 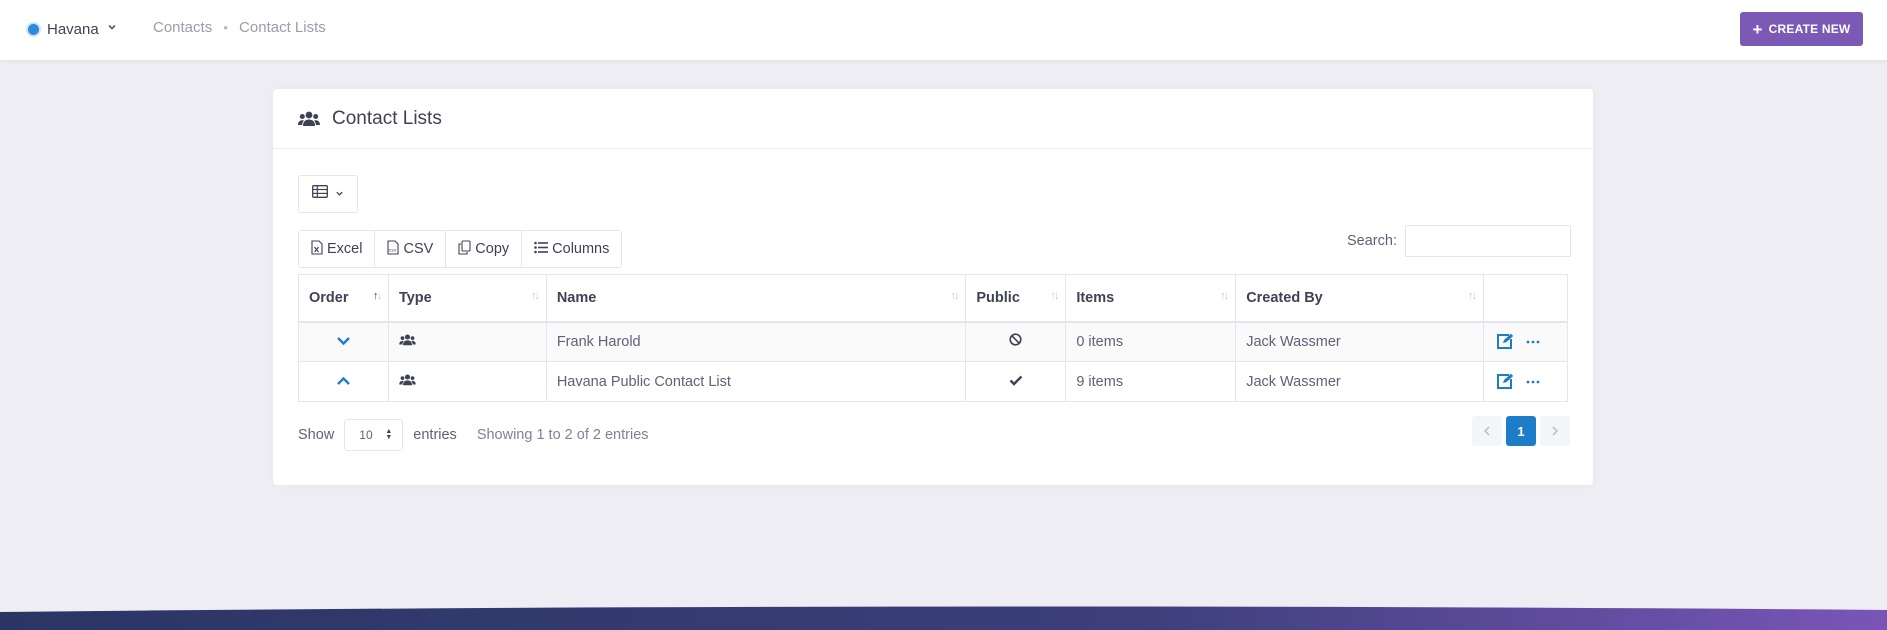 I want to click on columns-label: Columns, so click(x=581, y=249).